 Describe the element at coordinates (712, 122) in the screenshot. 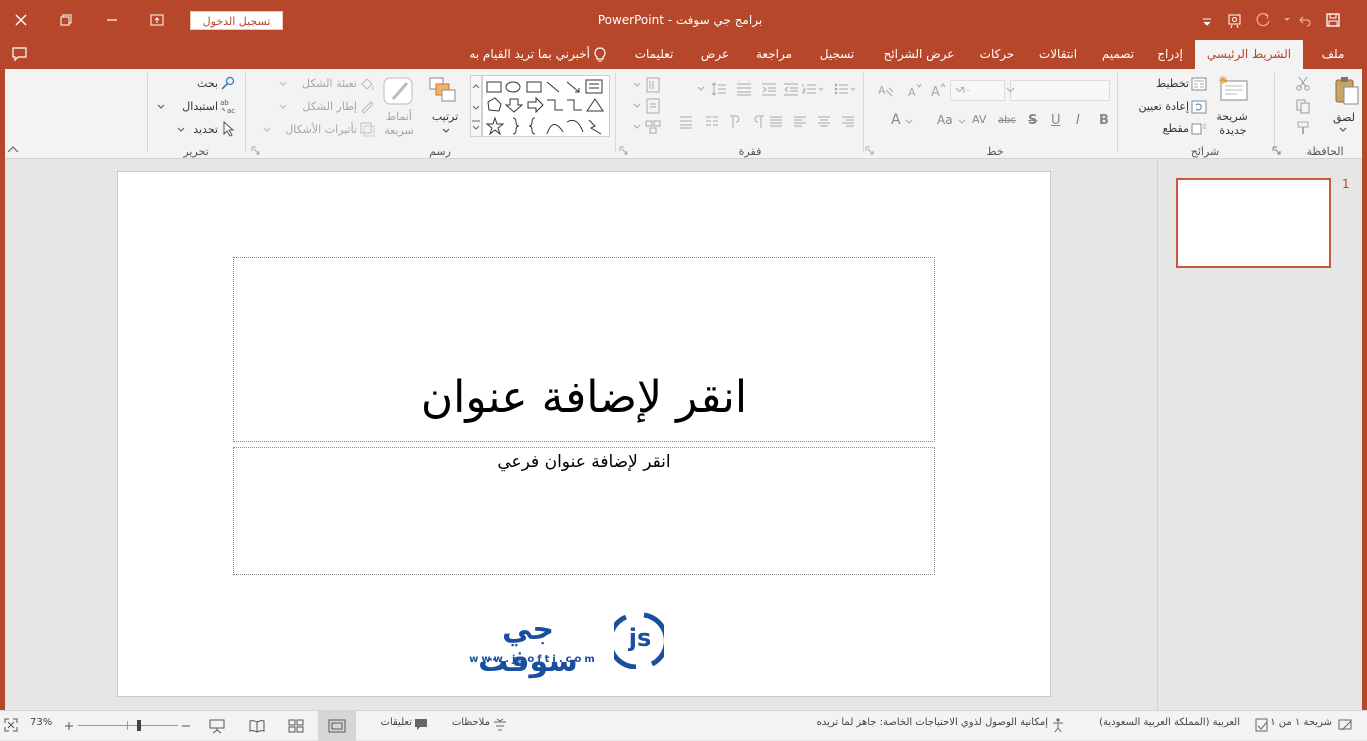

I see `columns-icon` at that location.